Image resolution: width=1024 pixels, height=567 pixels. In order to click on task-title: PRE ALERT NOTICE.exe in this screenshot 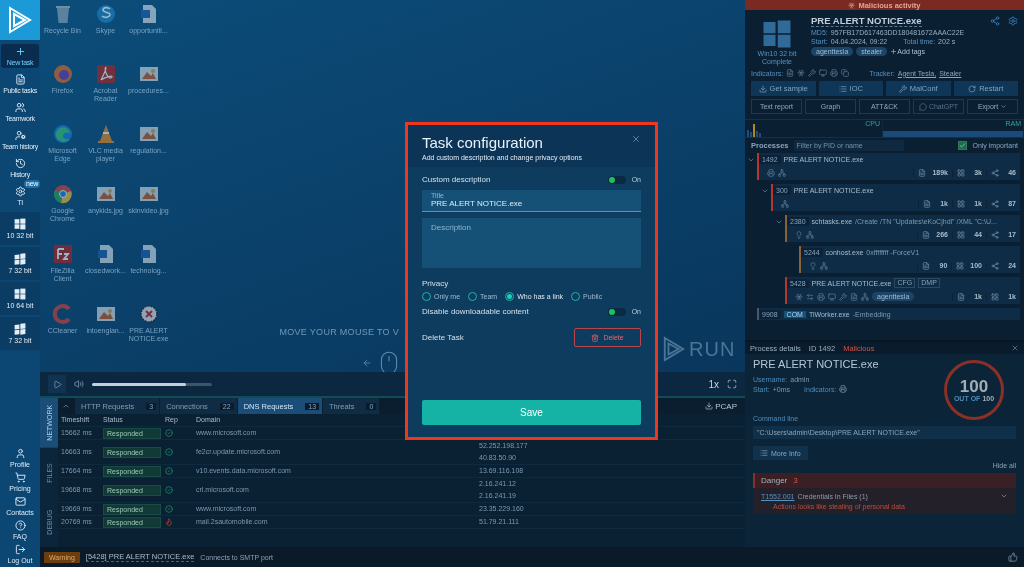, I will do `click(866, 21)`.